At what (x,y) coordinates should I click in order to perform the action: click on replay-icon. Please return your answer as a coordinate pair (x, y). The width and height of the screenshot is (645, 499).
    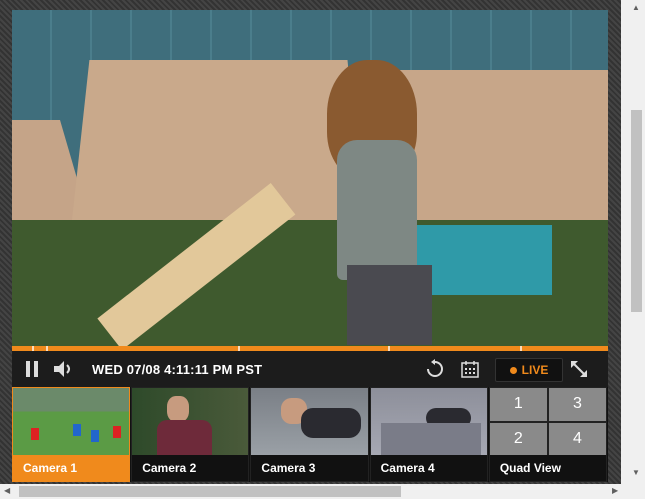
    Looking at the image, I should click on (435, 368).